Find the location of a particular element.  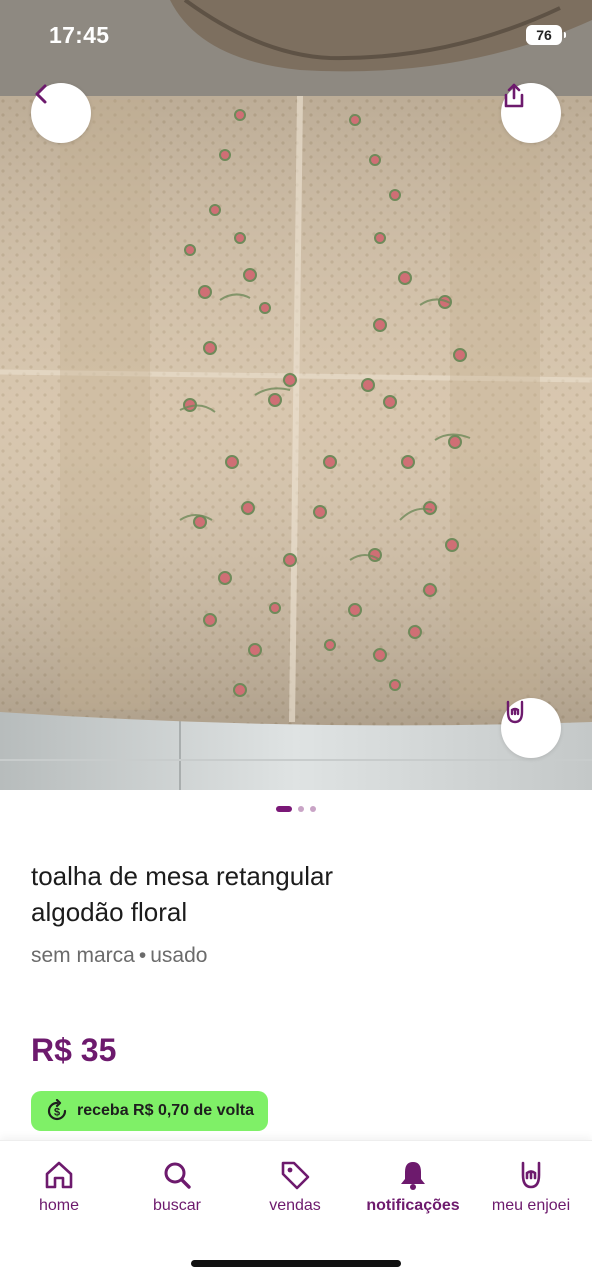

nav-item-search: buscar is located at coordinates (177, 1187).